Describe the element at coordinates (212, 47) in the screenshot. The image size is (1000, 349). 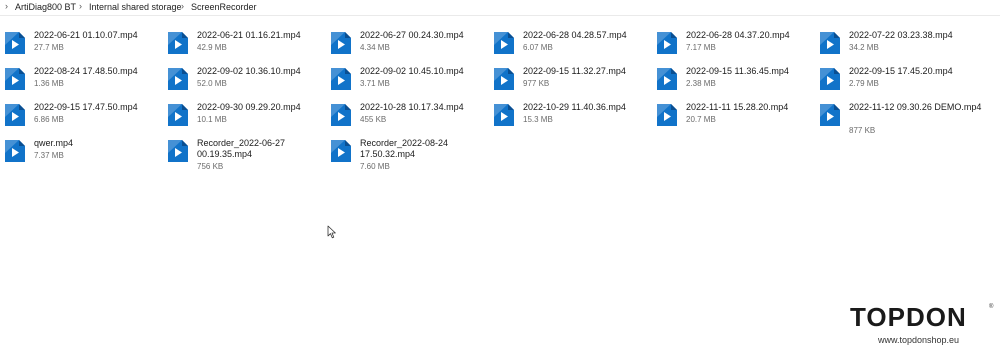
I see `file-size: 42.9 MB` at that location.